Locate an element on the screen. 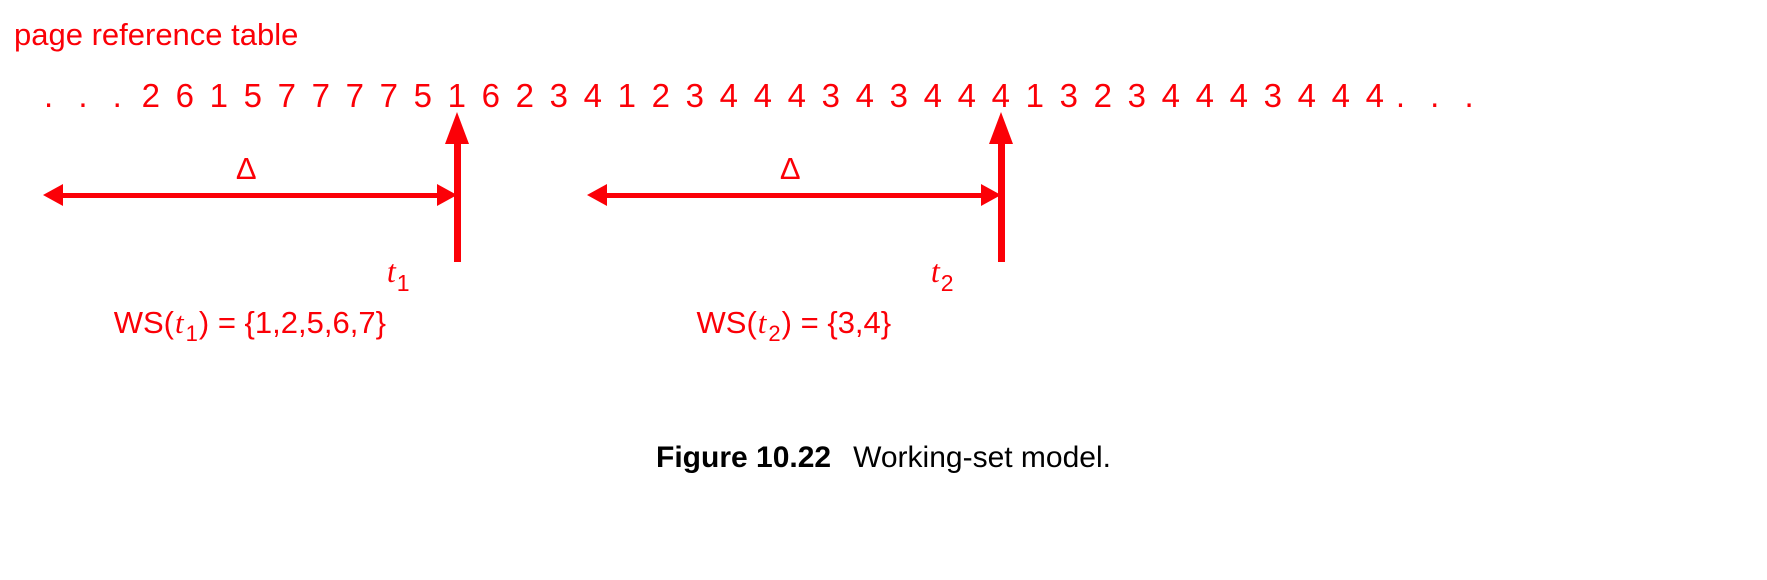 The width and height of the screenshot is (1767, 580). time-label-t2: t2 is located at coordinates (942, 277).